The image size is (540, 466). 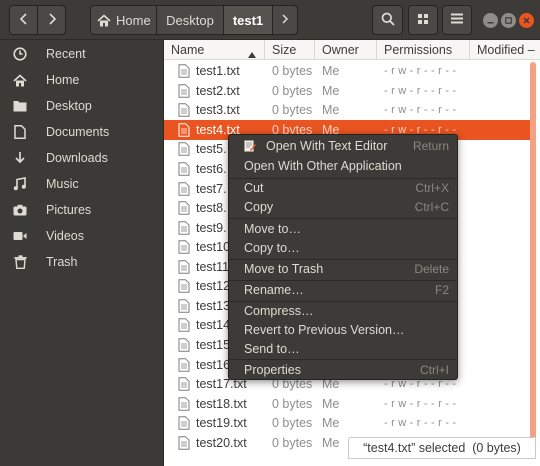 What do you see at coordinates (190, 20) in the screenshot?
I see `breadcrumb-desktop: Desktop` at bounding box center [190, 20].